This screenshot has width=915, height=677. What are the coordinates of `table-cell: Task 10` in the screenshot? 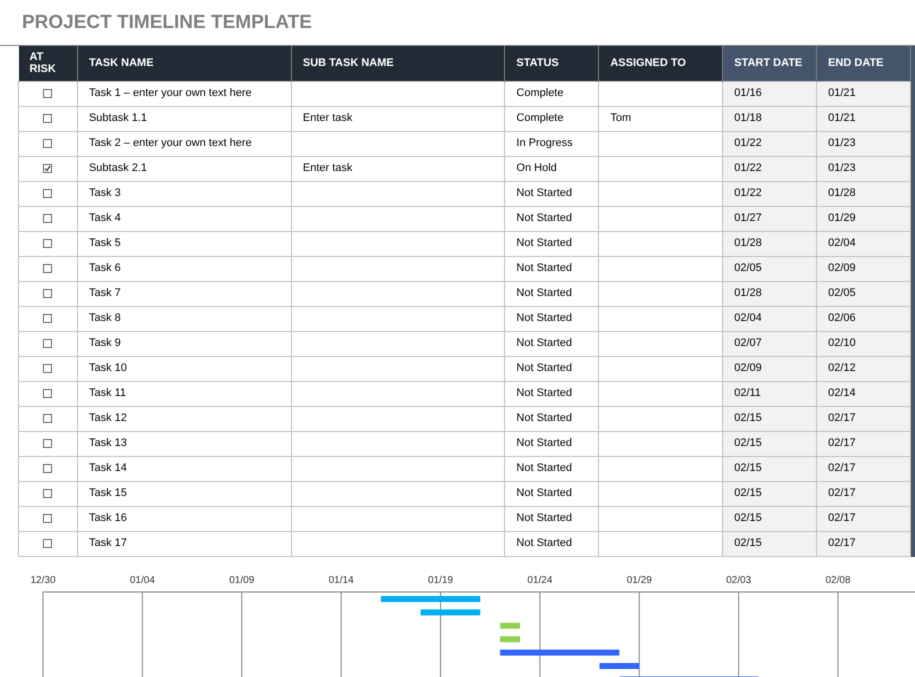 It's located at (107, 368).